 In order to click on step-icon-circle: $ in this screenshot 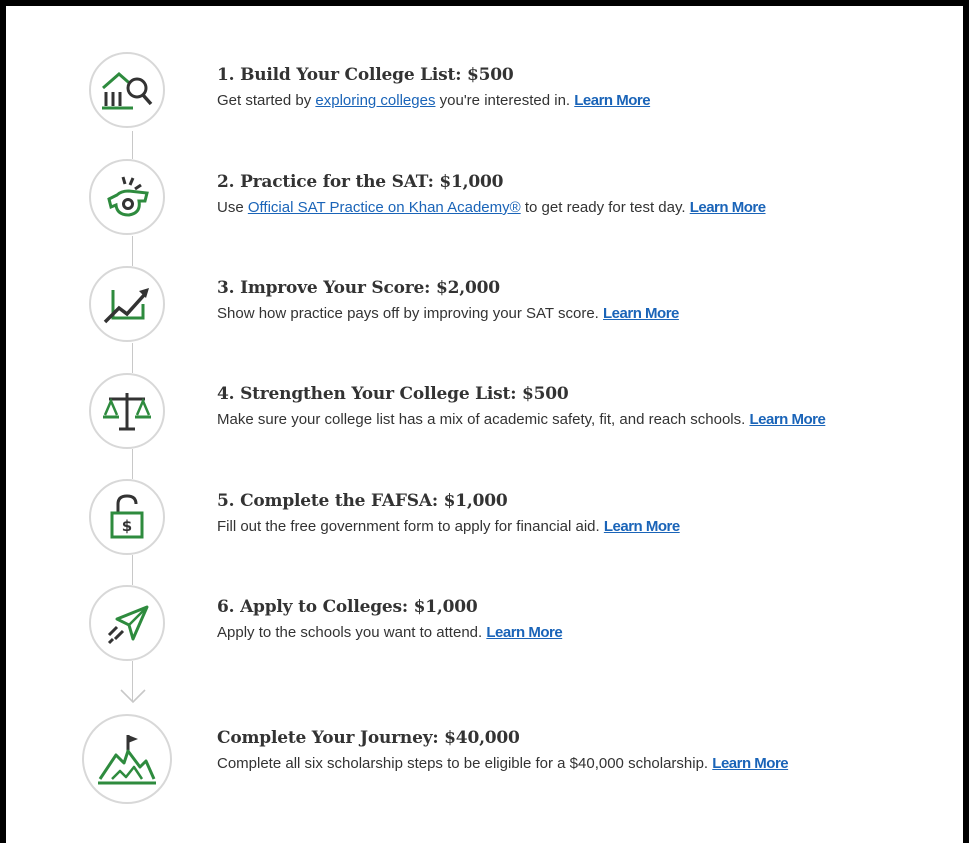, I will do `click(127, 517)`.